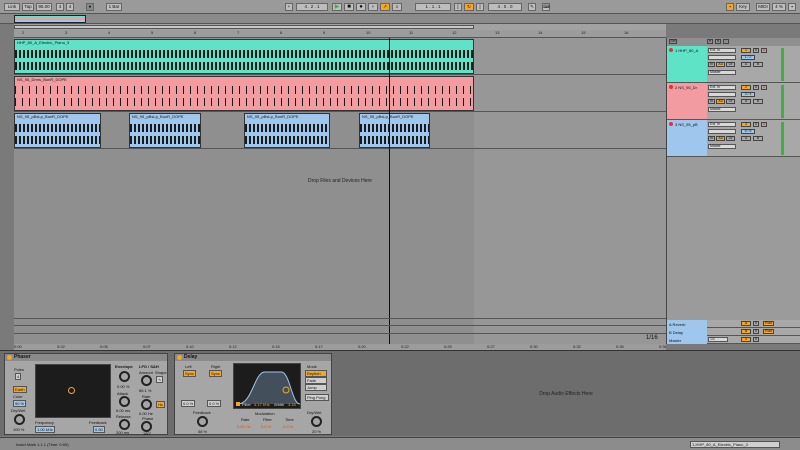 This screenshot has height=450, width=800. Describe the element at coordinates (292, 404) in the screenshot. I see `width-value: 3.18` at that location.